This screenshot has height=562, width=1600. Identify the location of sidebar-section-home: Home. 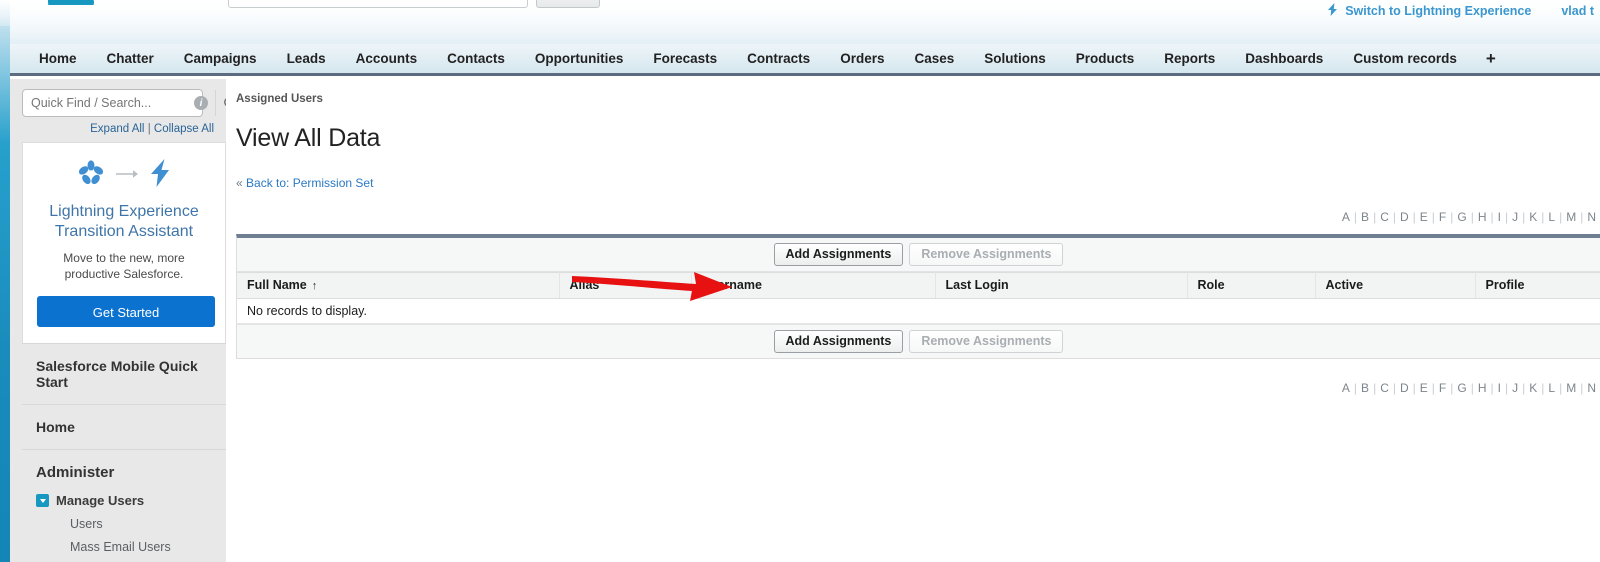
(124, 428).